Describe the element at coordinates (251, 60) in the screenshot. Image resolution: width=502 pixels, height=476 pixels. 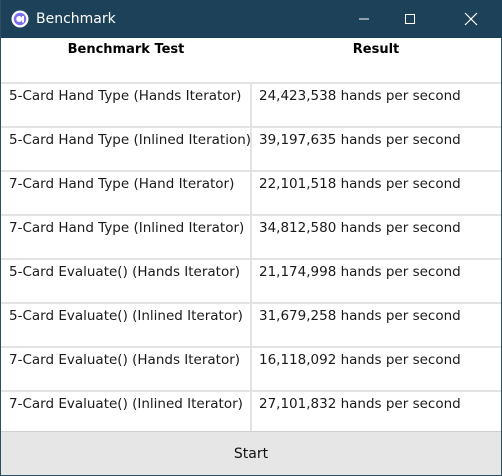
I see `table-header: Benchmark Test Result` at that location.